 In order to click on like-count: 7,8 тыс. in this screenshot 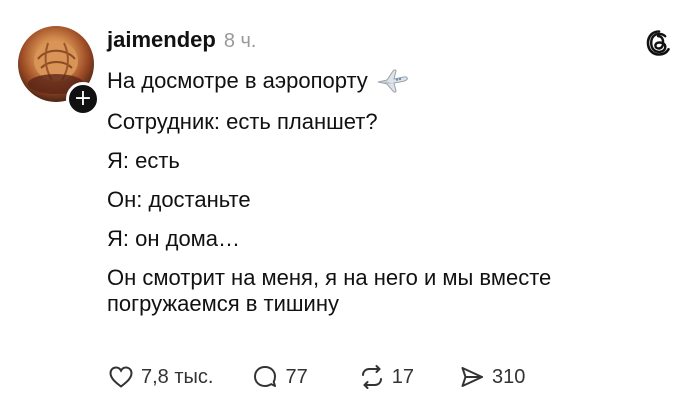, I will do `click(177, 376)`.